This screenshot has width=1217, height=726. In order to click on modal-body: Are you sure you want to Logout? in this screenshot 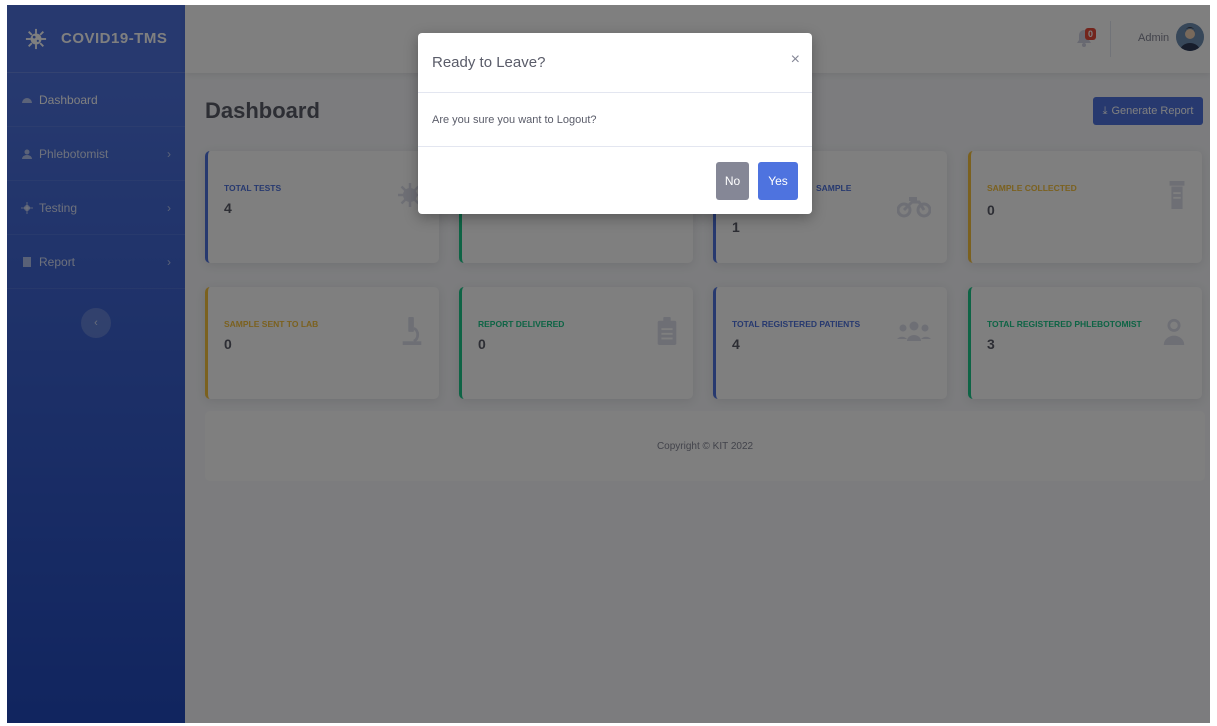, I will do `click(615, 120)`.